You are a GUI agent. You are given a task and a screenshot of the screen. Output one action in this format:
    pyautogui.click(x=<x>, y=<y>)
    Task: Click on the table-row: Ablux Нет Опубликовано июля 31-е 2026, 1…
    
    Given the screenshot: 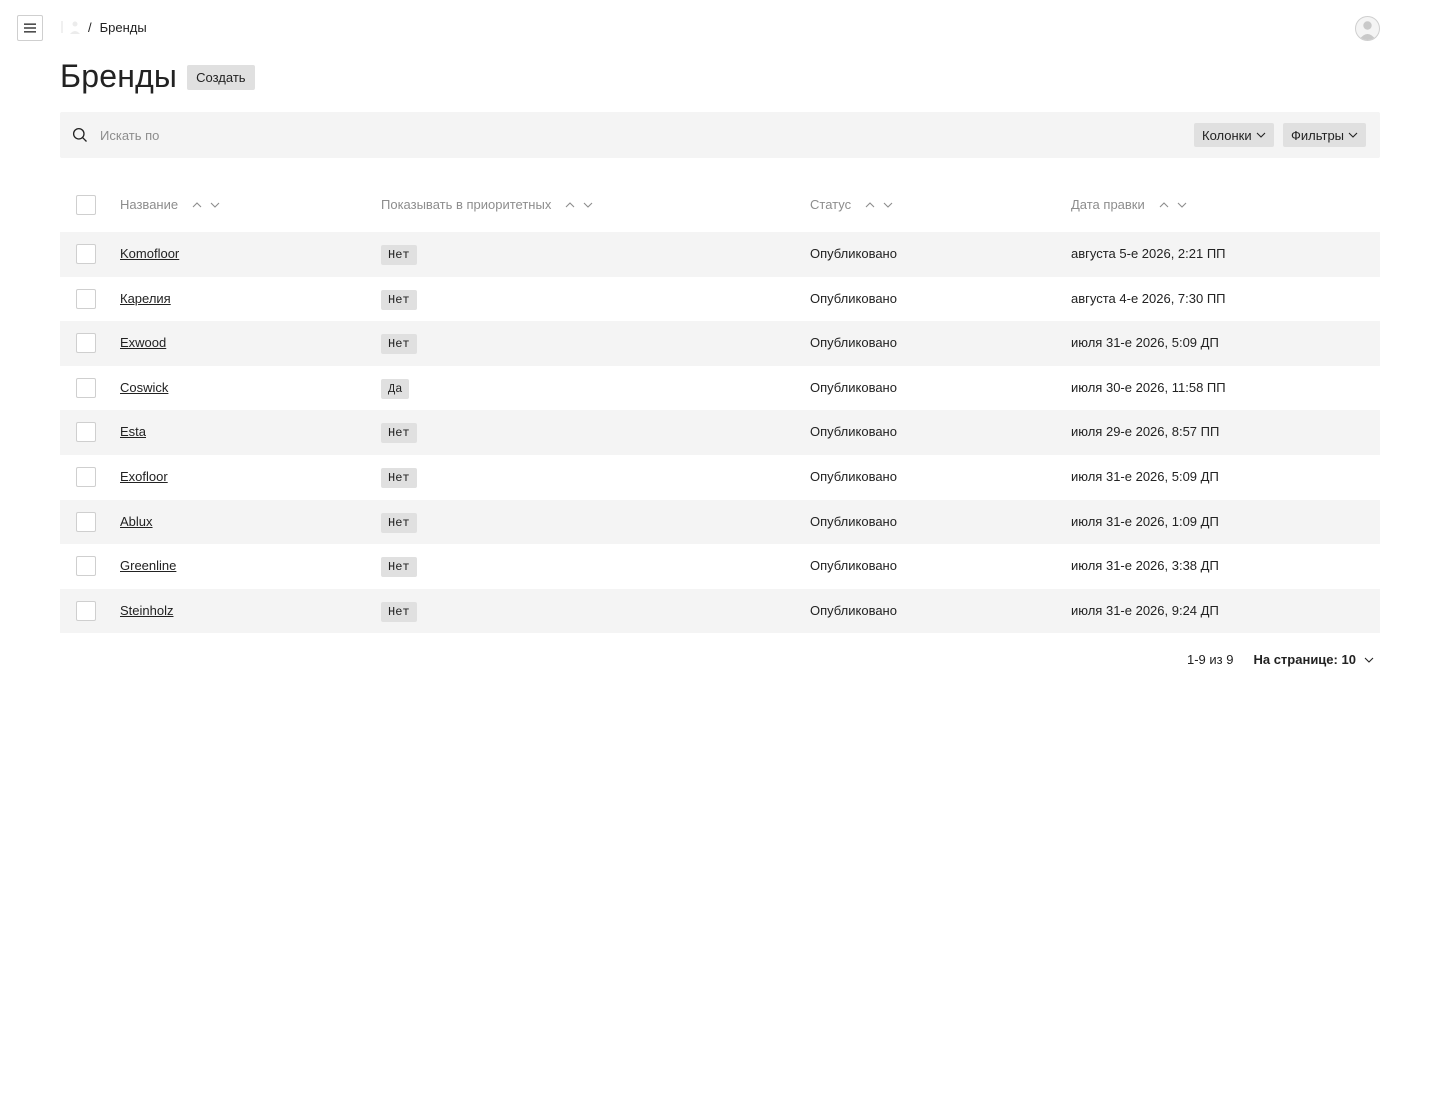 What is the action you would take?
    pyautogui.click(x=720, y=522)
    